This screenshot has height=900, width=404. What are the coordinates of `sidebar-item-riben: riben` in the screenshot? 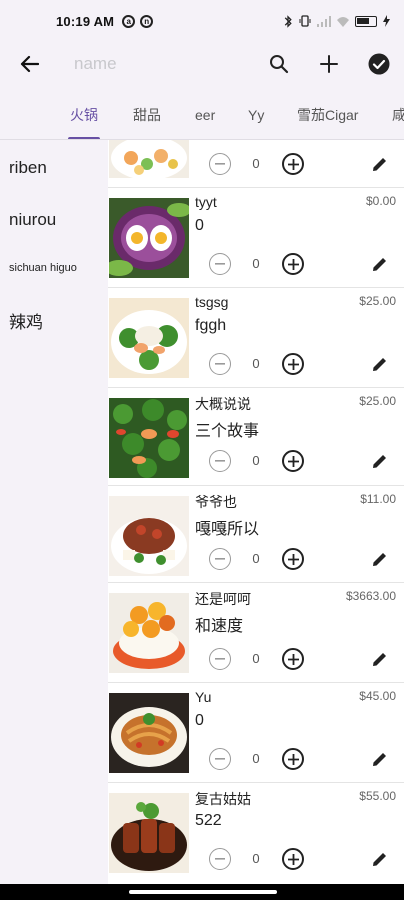 It's located at (28, 168).